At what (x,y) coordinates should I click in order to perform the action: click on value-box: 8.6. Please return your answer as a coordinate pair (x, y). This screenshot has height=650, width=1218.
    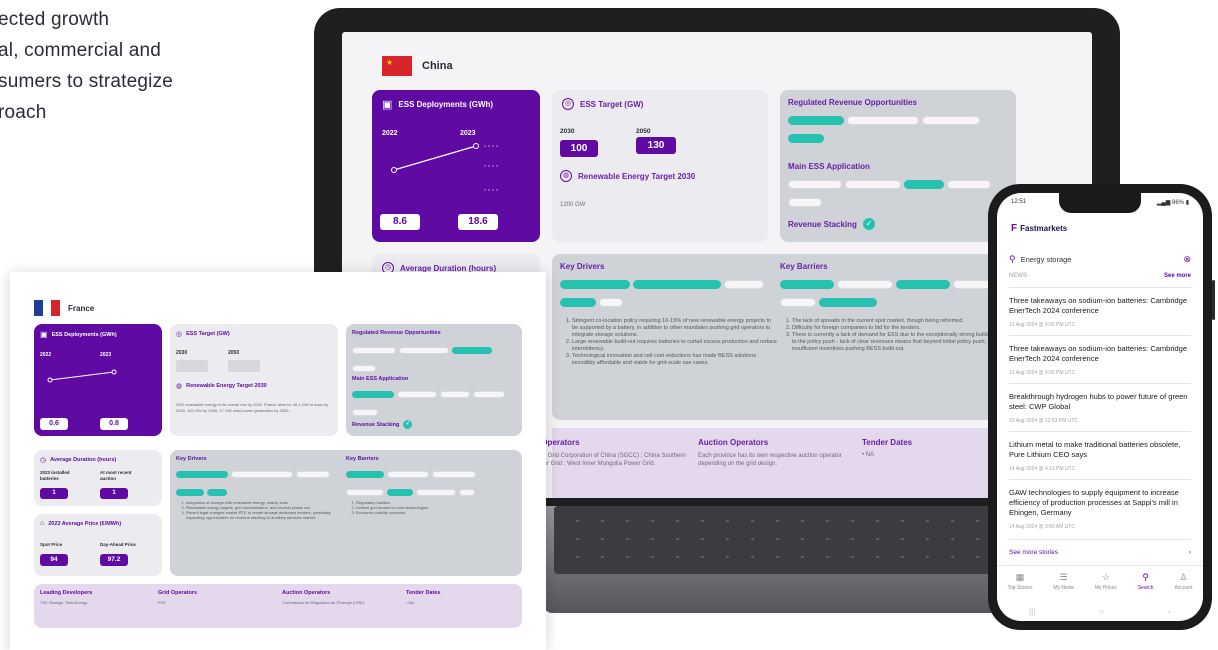
    Looking at the image, I should click on (400, 222).